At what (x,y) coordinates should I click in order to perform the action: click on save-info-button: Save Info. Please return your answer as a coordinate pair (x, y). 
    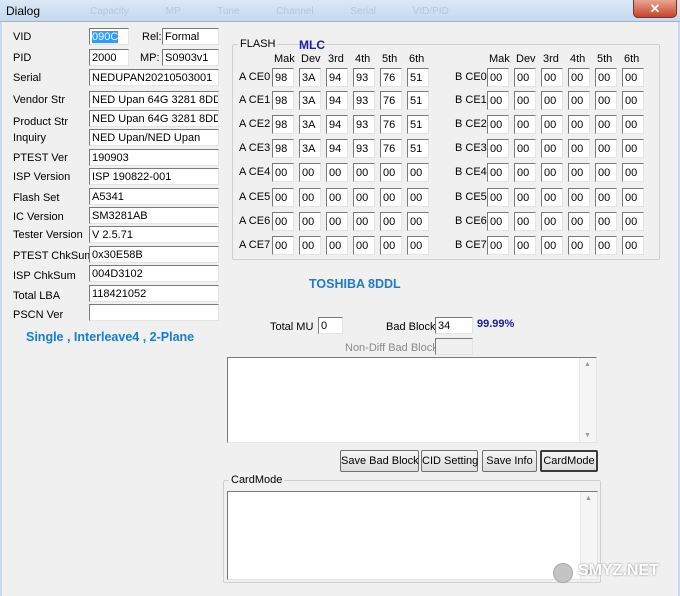
    Looking at the image, I should click on (509, 461).